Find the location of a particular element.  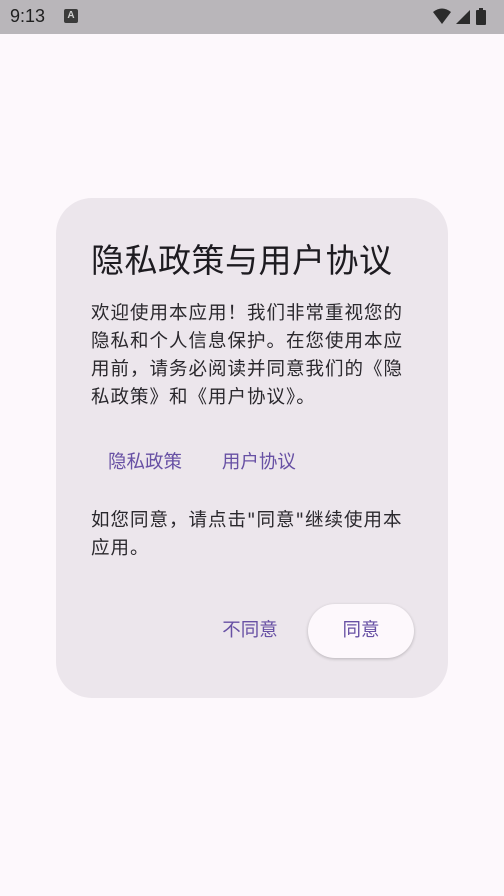

status-time: 9:13 is located at coordinates (28, 16).